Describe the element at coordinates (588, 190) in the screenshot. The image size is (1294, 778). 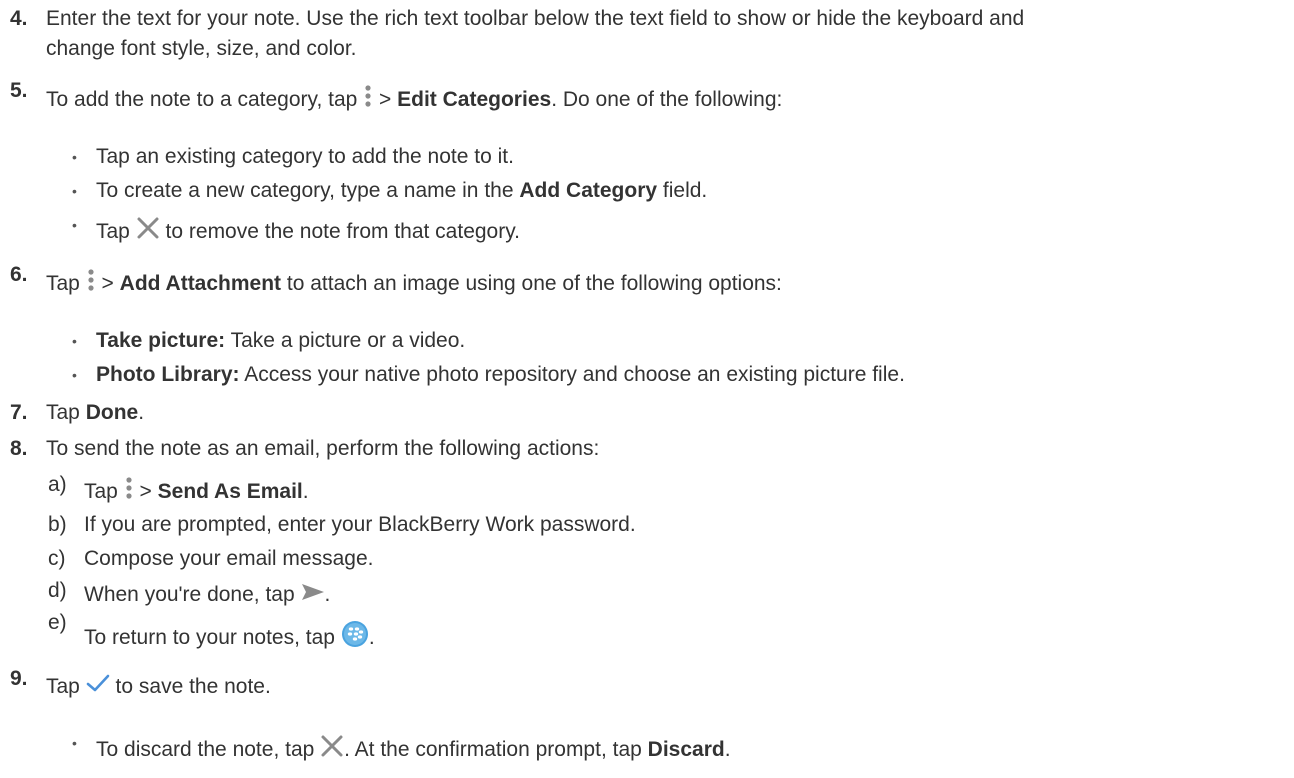
I see `add-category-label: Add Category` at that location.